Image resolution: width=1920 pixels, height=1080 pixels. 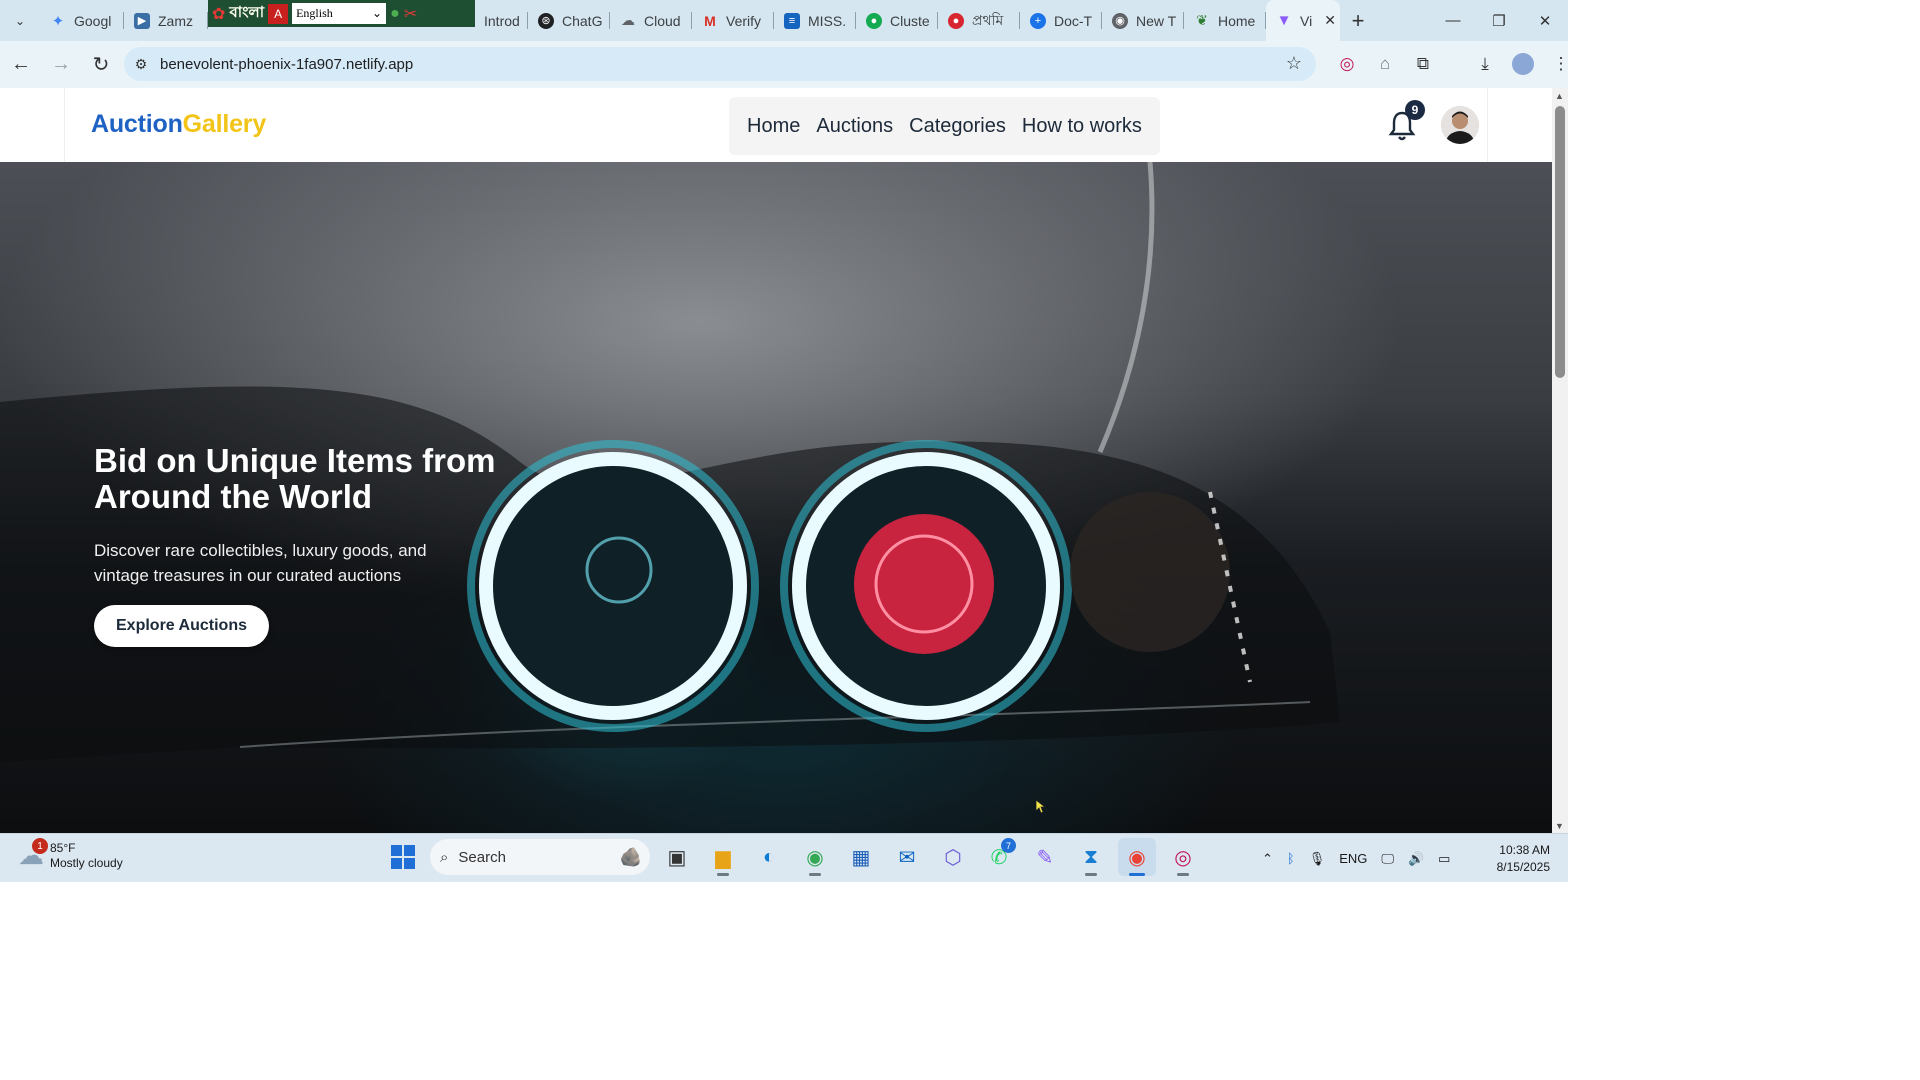 I want to click on clock-time: 10:38 AM, so click(x=1524, y=850).